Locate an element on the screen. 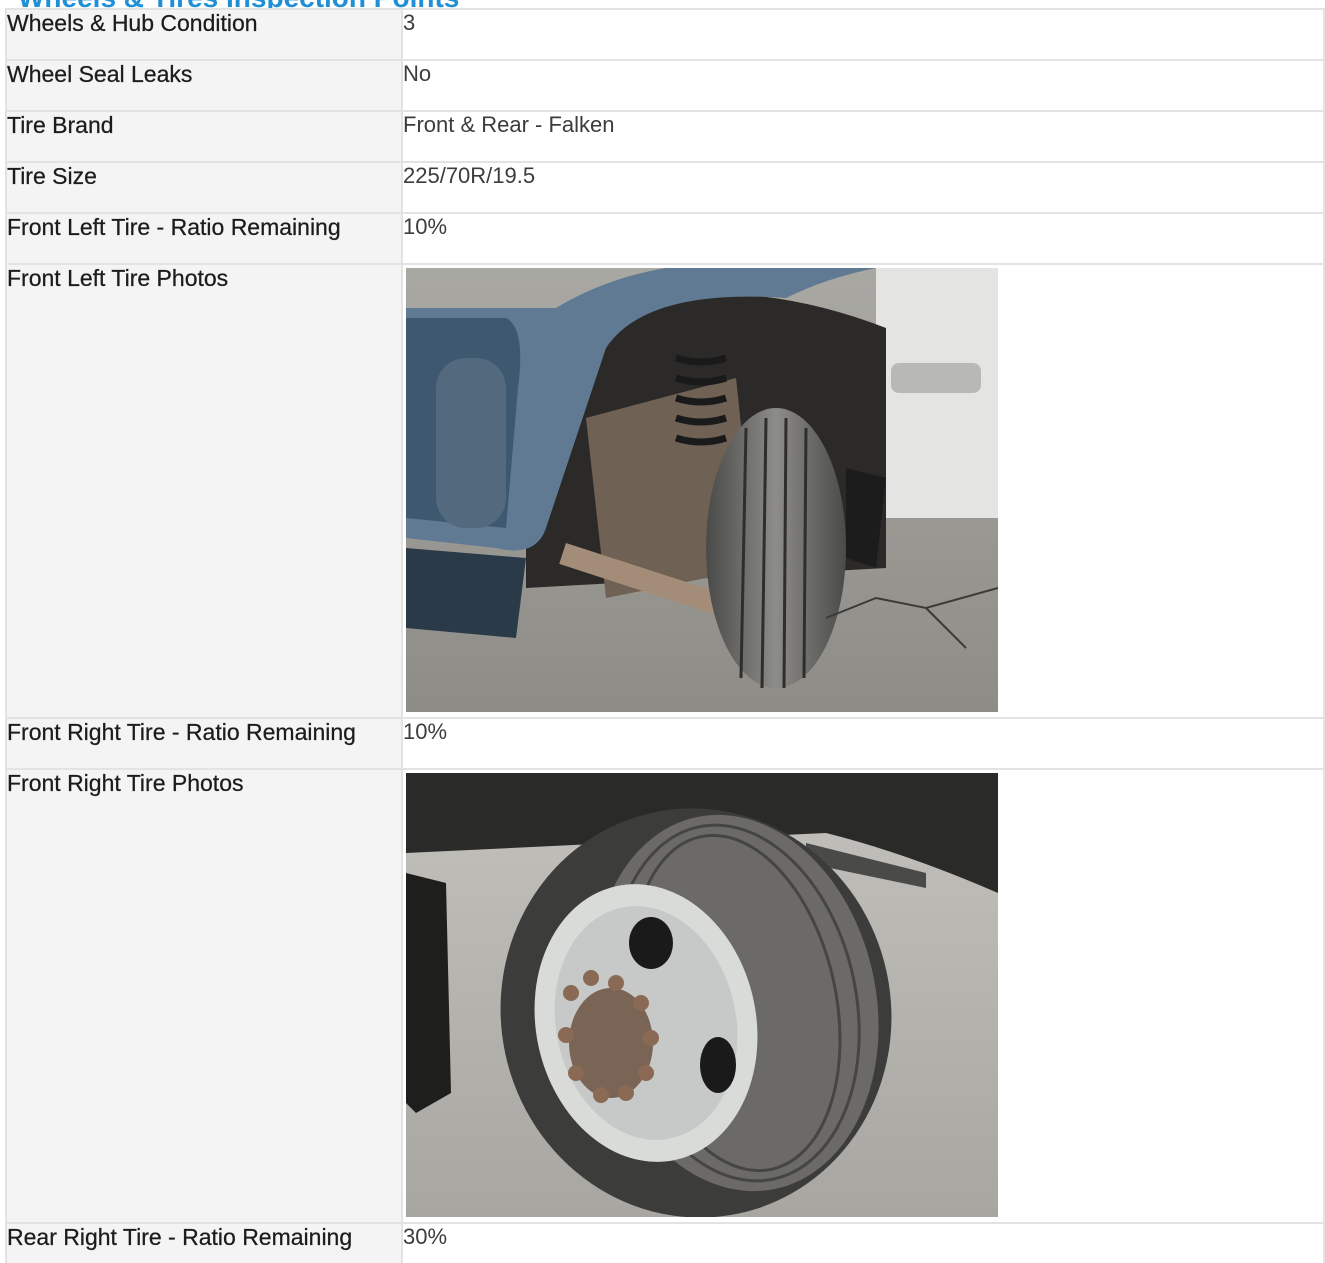 The width and height of the screenshot is (1325, 1263). table-row: Wheel Seal Leaks No is located at coordinates (665, 85).